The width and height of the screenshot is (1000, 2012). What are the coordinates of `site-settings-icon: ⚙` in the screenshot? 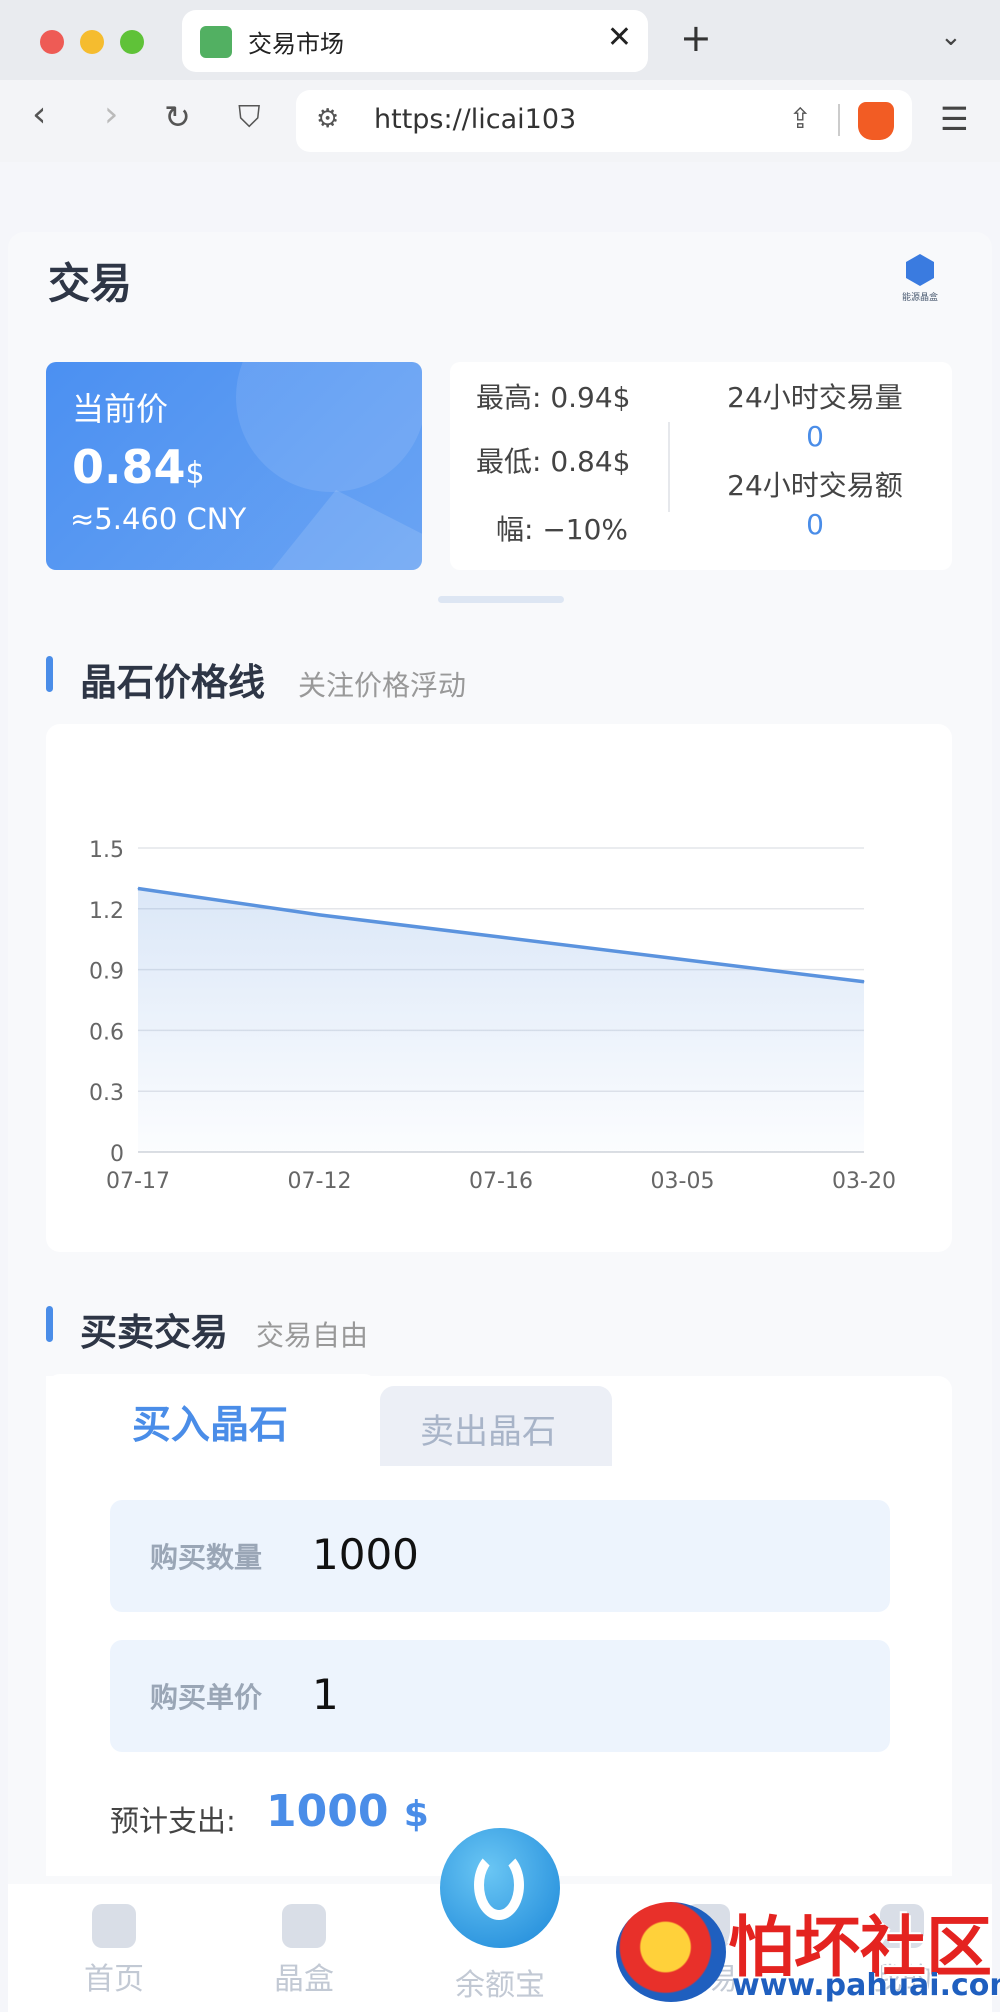 It's located at (327, 119).